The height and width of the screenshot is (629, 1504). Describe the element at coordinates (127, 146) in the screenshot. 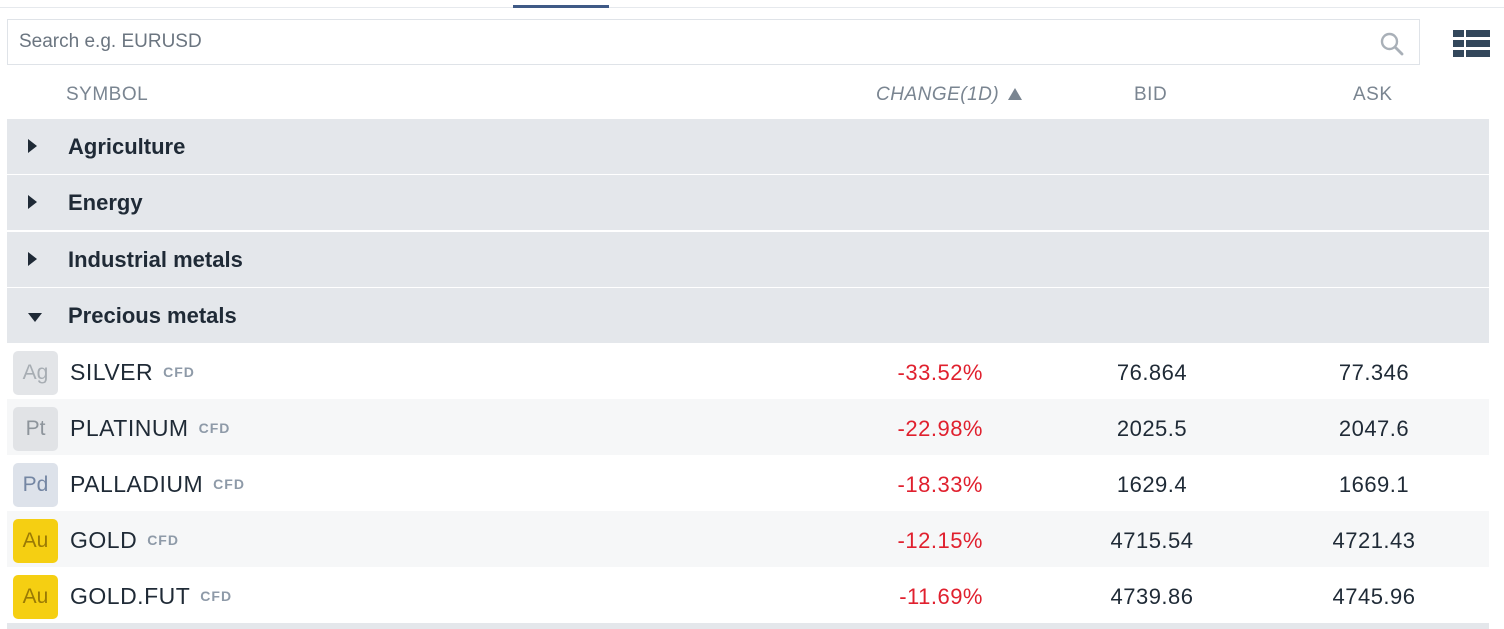

I see `group-label: Agriculture` at that location.